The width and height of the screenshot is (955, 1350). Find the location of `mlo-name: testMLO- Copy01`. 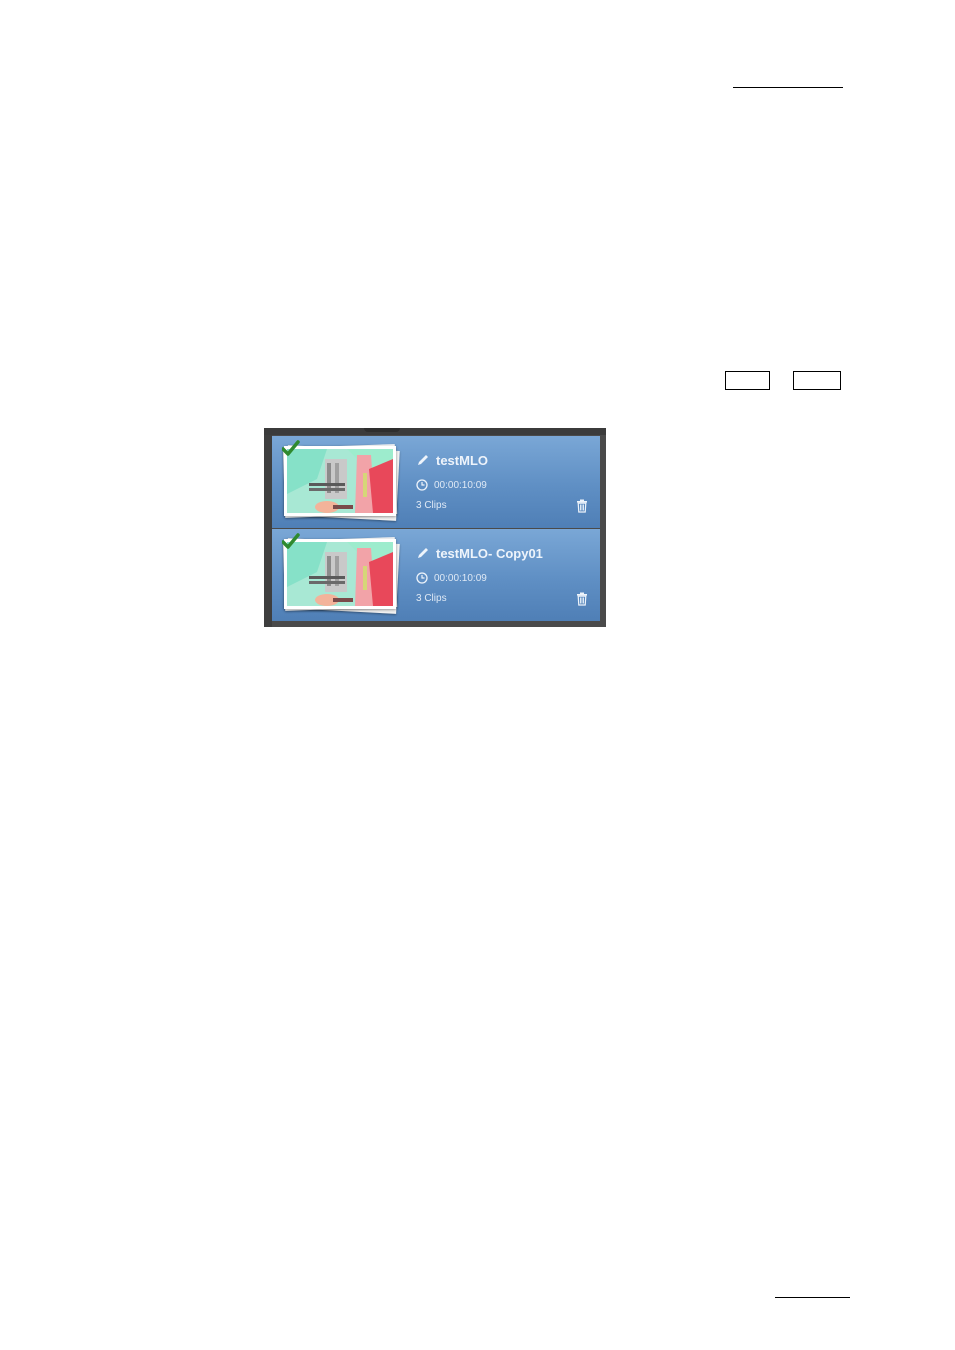

mlo-name: testMLO- Copy01 is located at coordinates (489, 553).